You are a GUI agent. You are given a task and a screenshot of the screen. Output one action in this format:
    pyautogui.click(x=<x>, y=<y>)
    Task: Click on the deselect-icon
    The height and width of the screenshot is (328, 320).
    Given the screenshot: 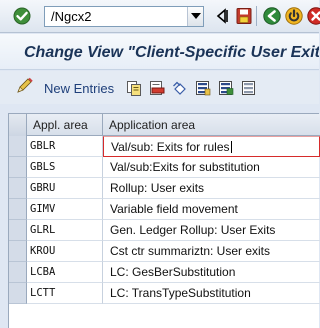 What is the action you would take?
    pyautogui.click(x=249, y=88)
    